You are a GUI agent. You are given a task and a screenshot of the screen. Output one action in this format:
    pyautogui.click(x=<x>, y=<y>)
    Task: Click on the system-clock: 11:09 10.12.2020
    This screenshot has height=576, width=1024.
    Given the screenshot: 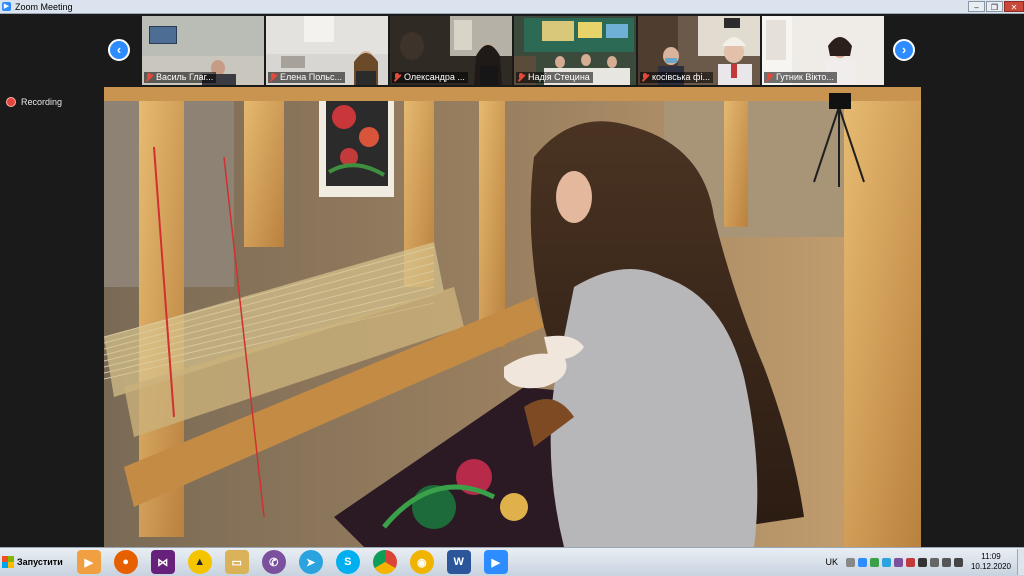 What is the action you would take?
    pyautogui.click(x=991, y=562)
    